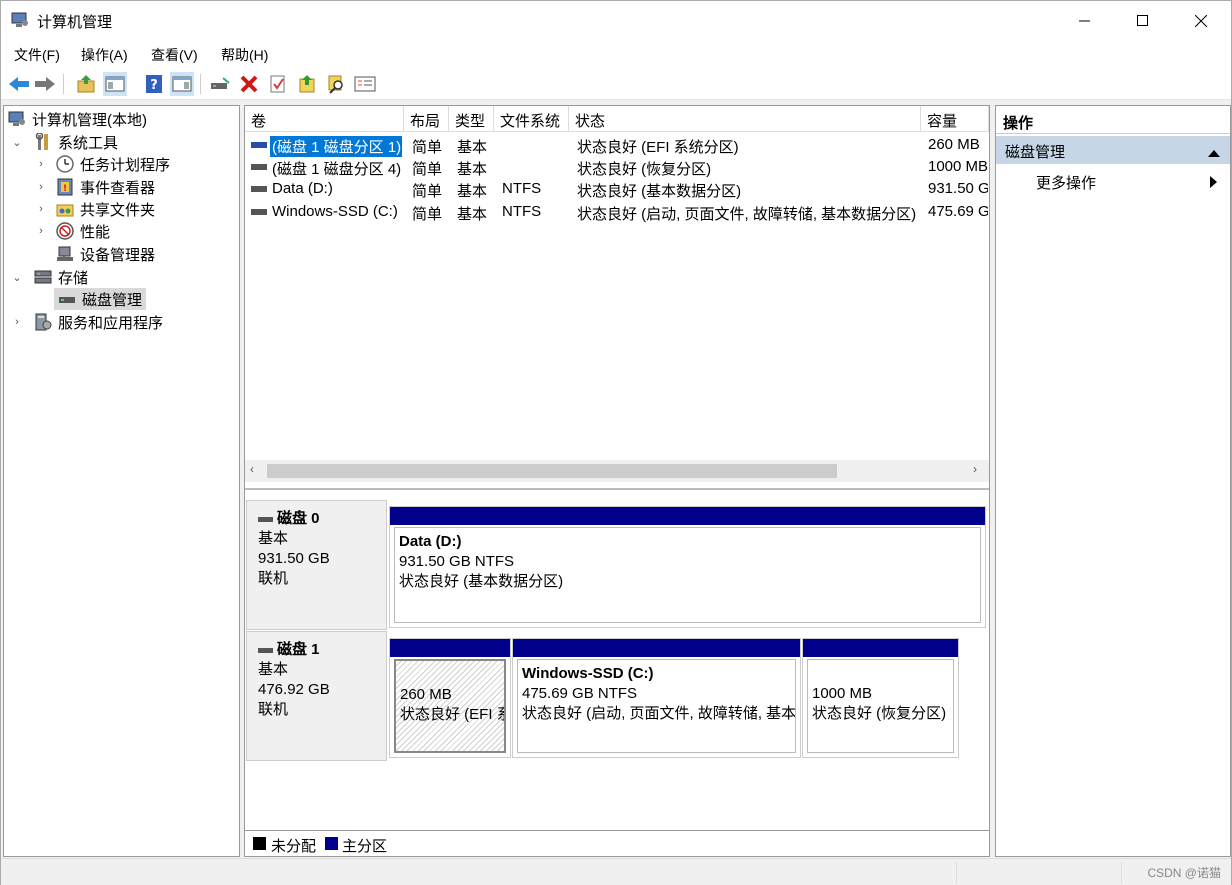 The image size is (1232, 885). I want to click on tree-item-storage: ⌄ 存储, so click(49, 277).